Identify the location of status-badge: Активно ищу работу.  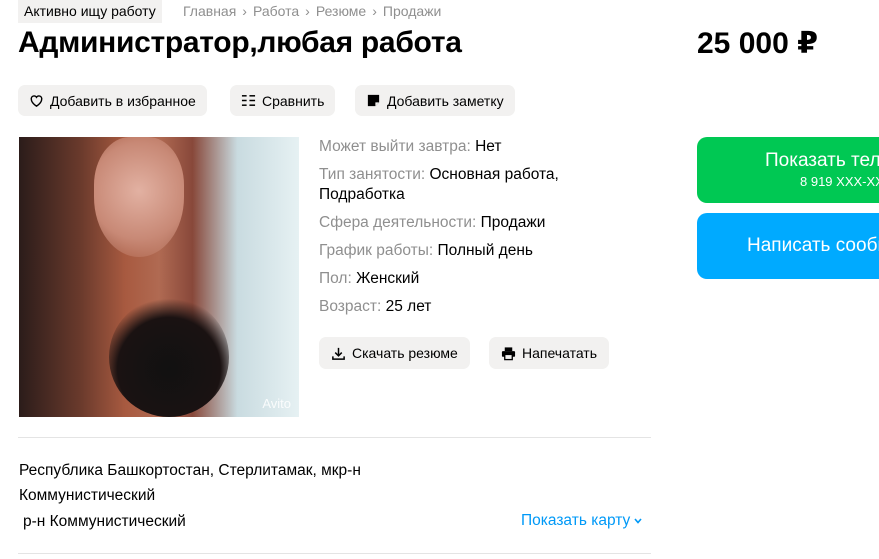
(90, 11).